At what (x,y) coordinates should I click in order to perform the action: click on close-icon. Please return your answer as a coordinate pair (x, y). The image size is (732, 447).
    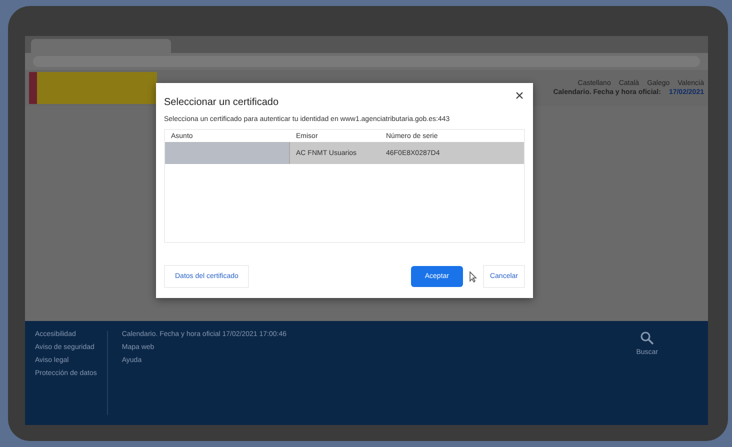
    Looking at the image, I should click on (519, 95).